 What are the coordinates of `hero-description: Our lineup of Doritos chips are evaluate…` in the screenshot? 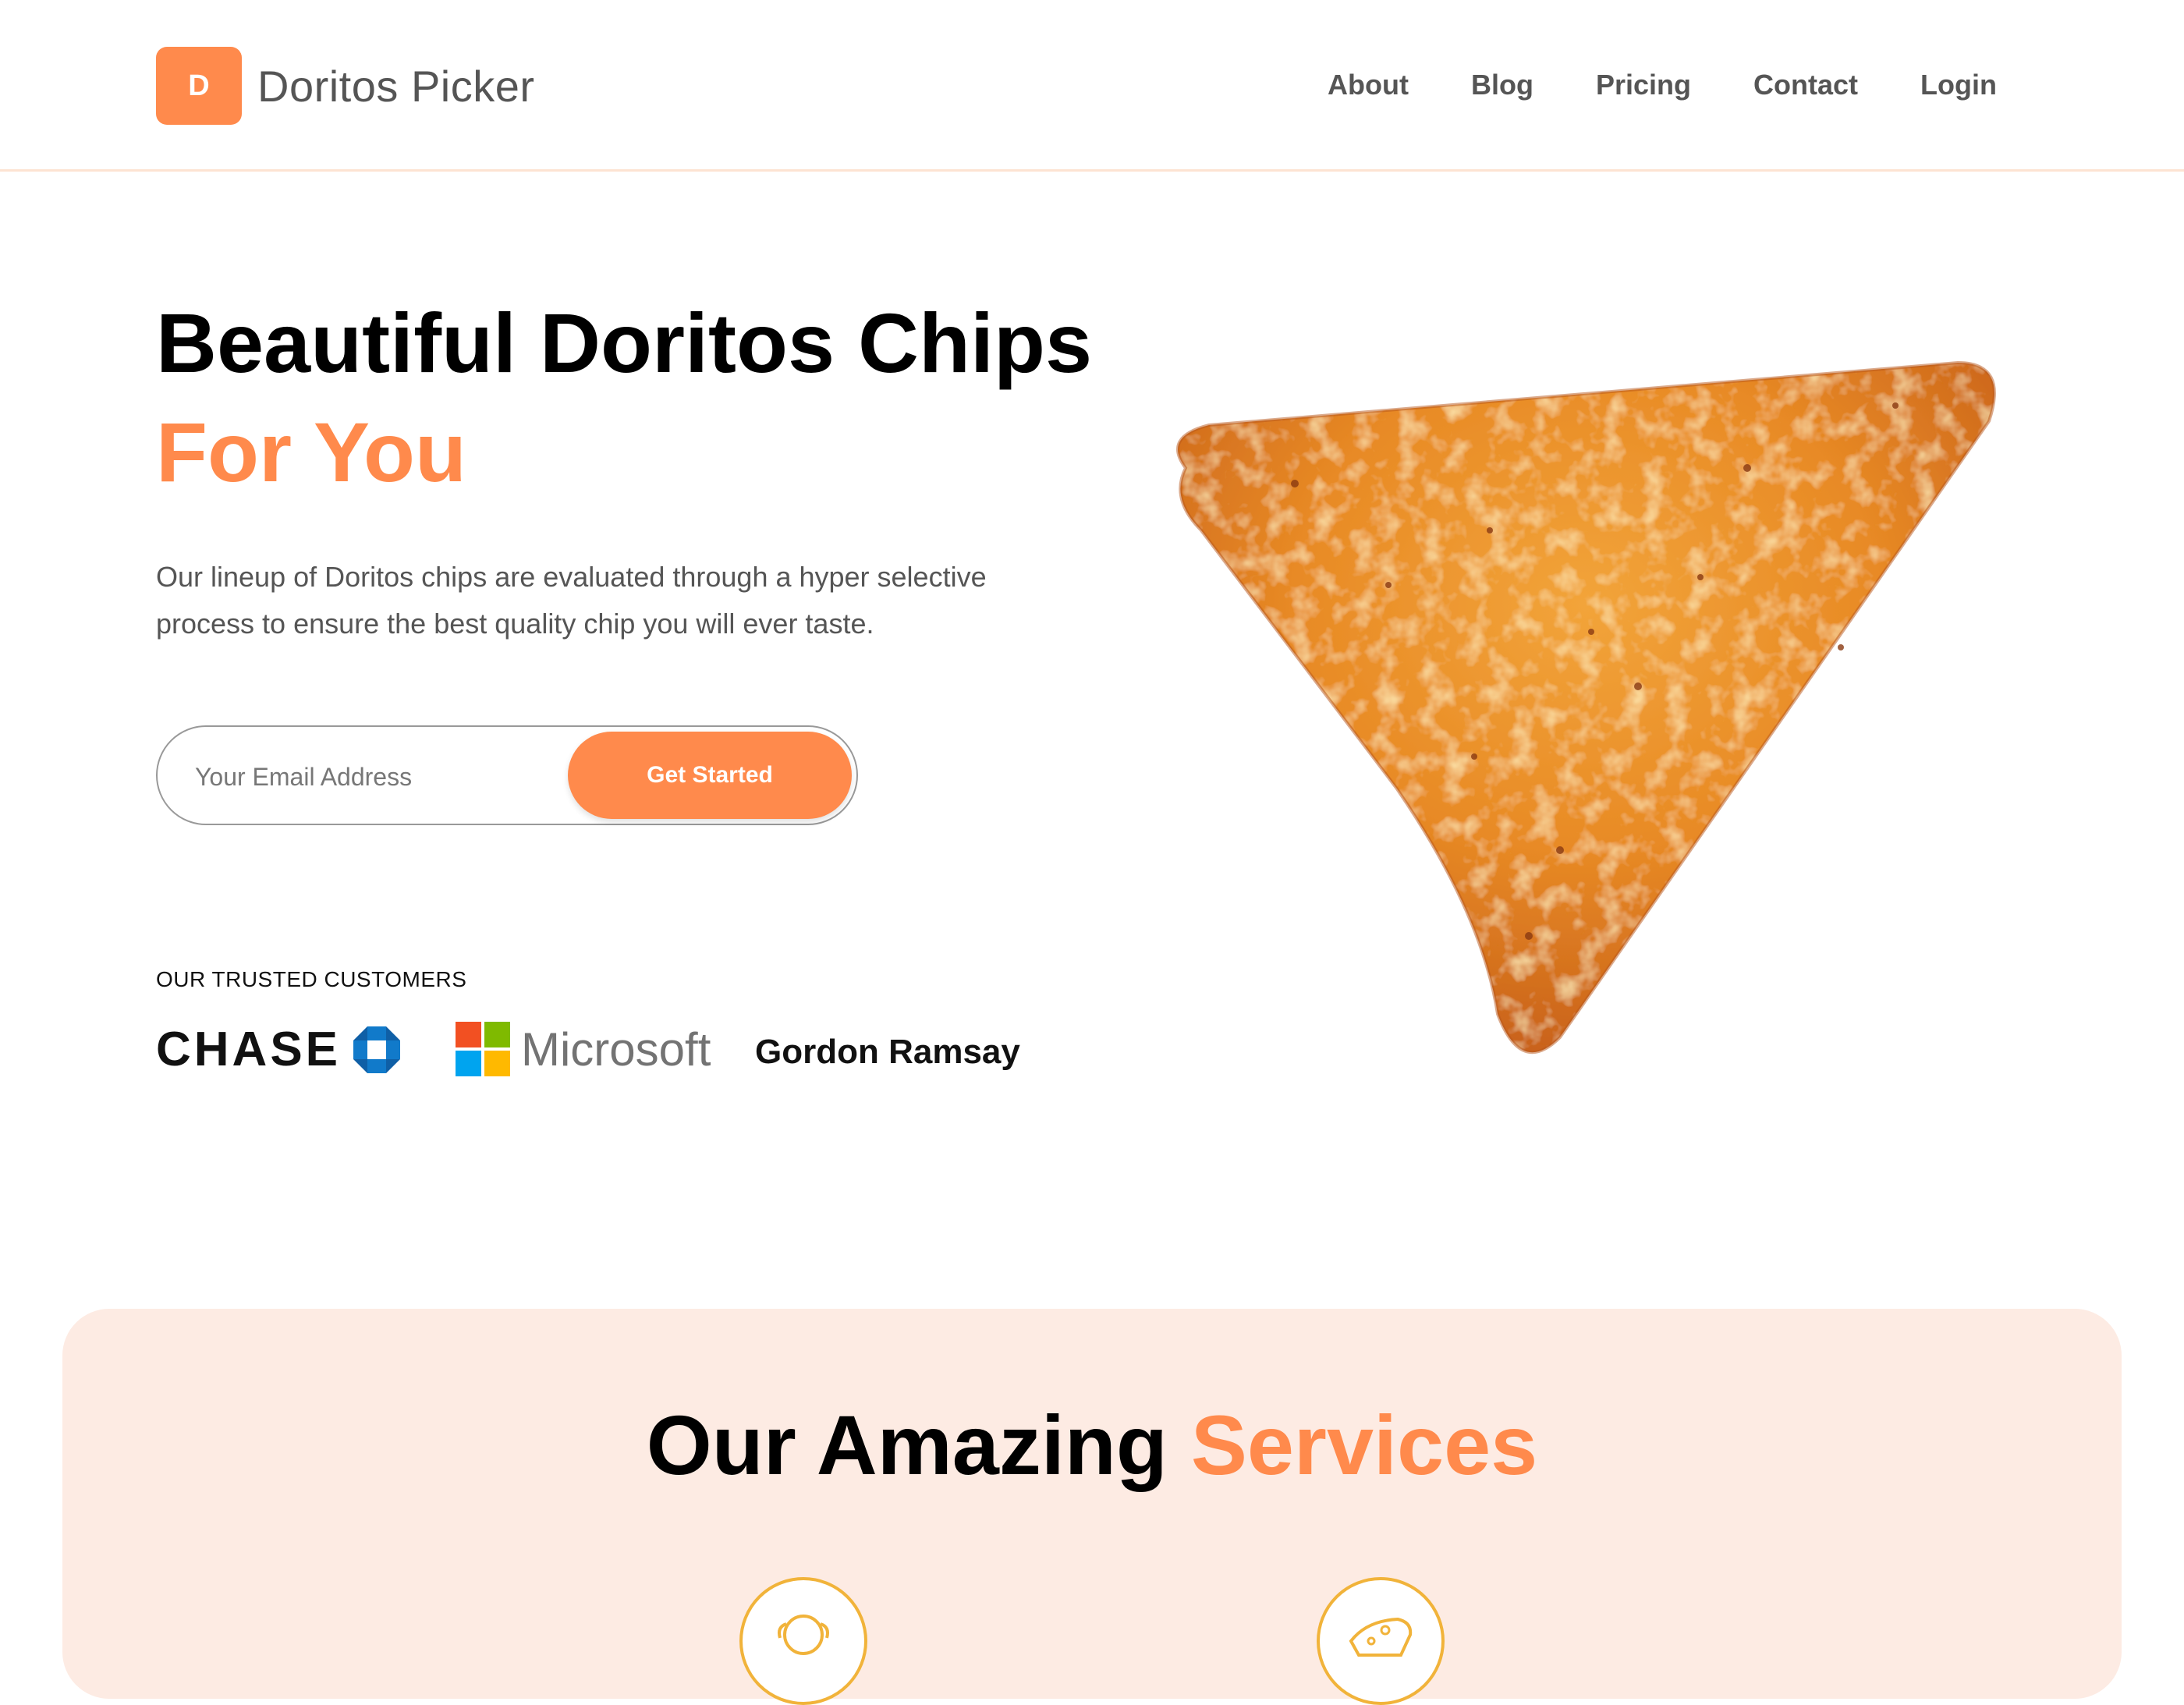 It's located at (571, 600).